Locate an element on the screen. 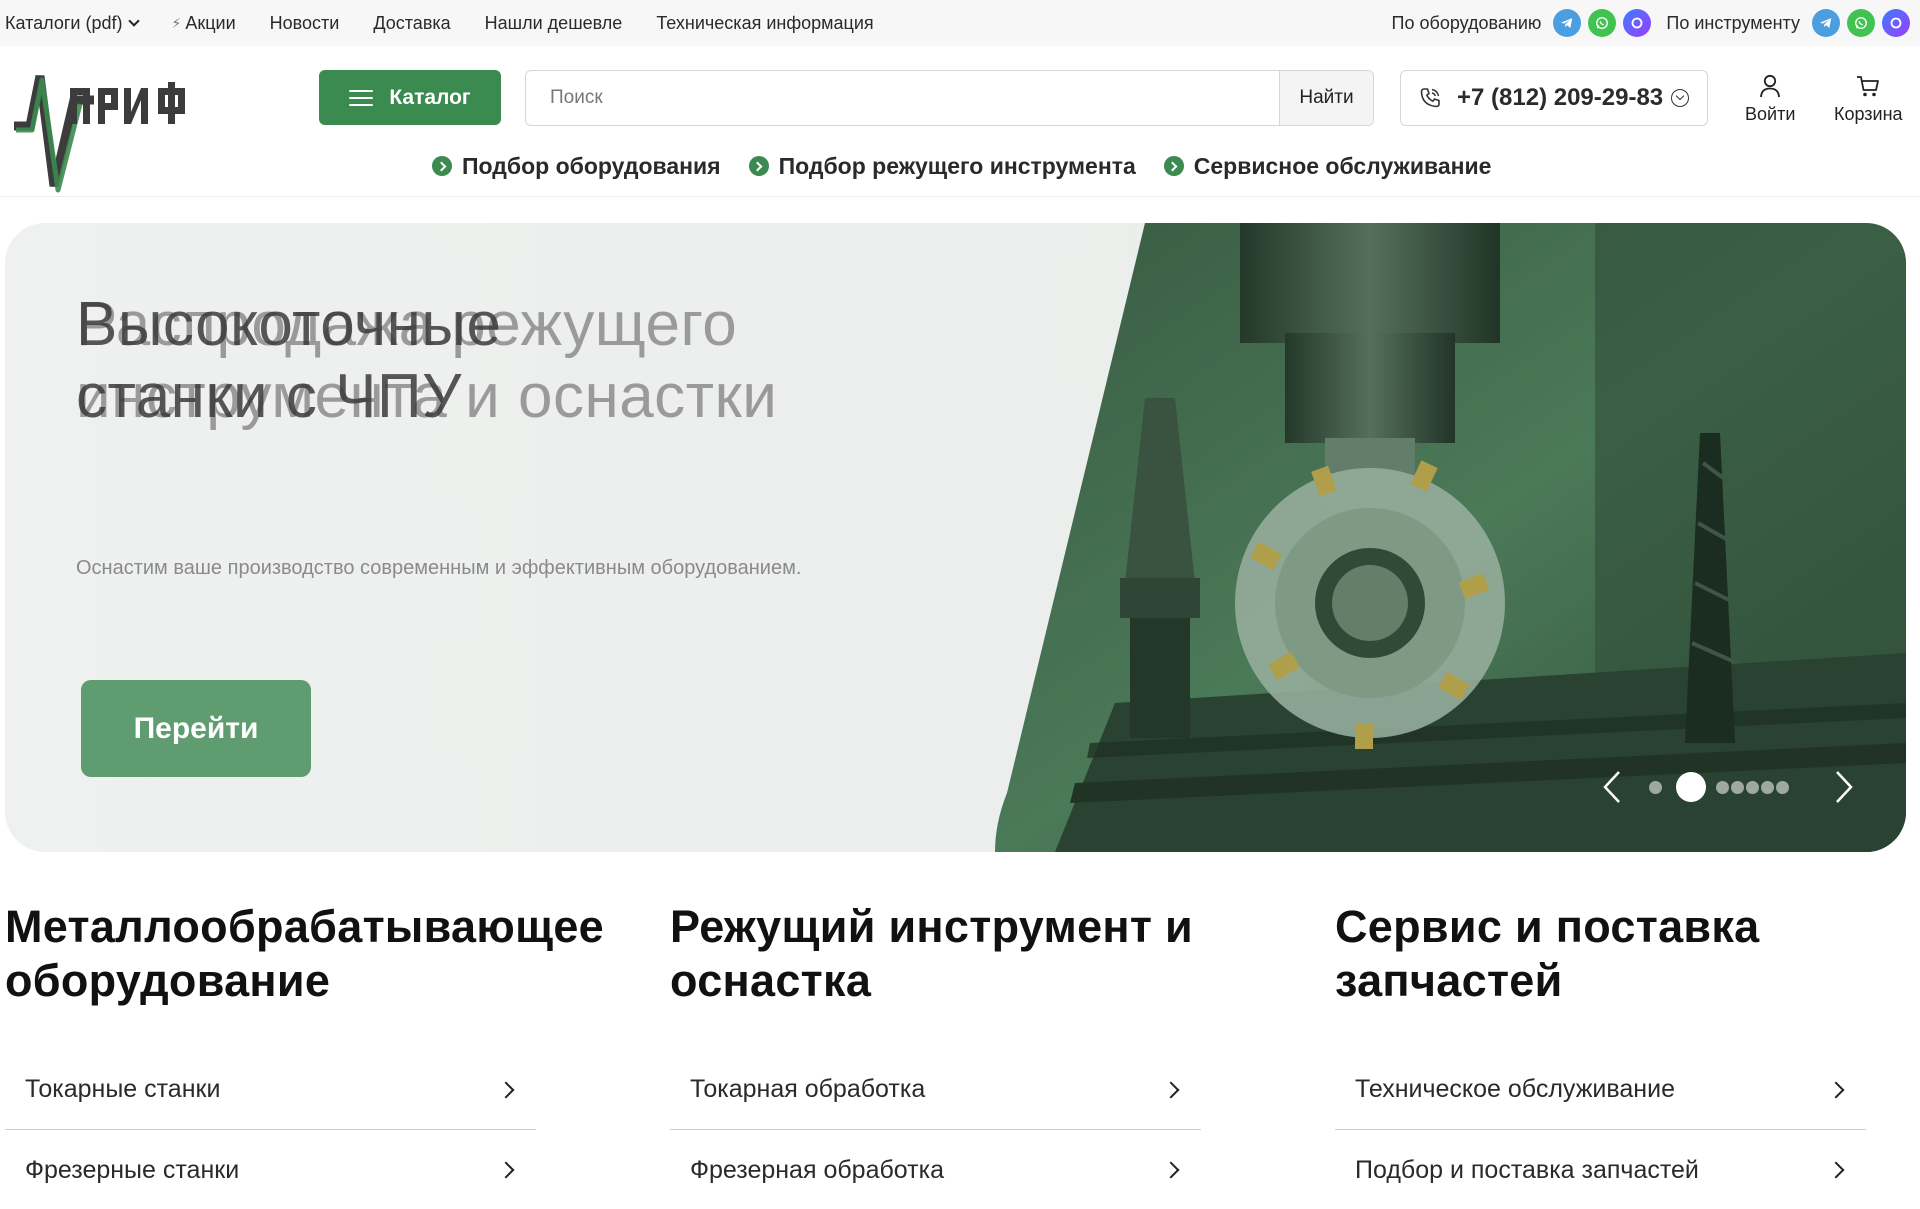  catalog-button-label: Каталог is located at coordinates (430, 97).